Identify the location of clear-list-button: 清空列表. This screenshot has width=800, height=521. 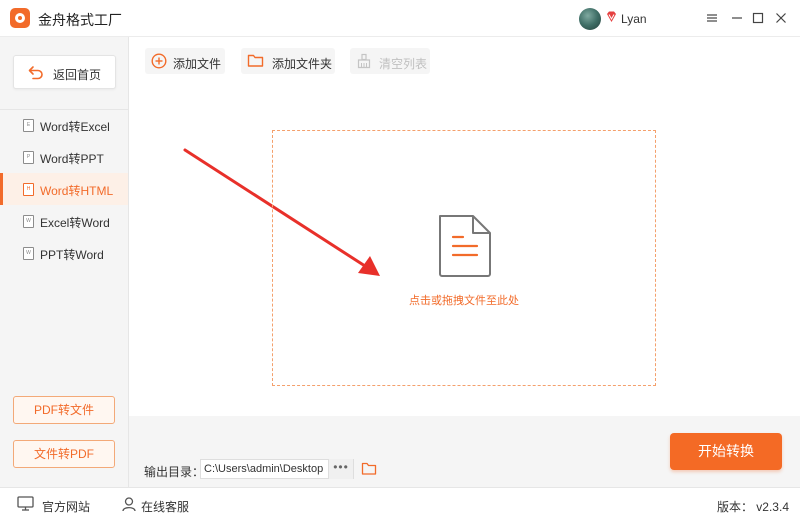
(390, 61).